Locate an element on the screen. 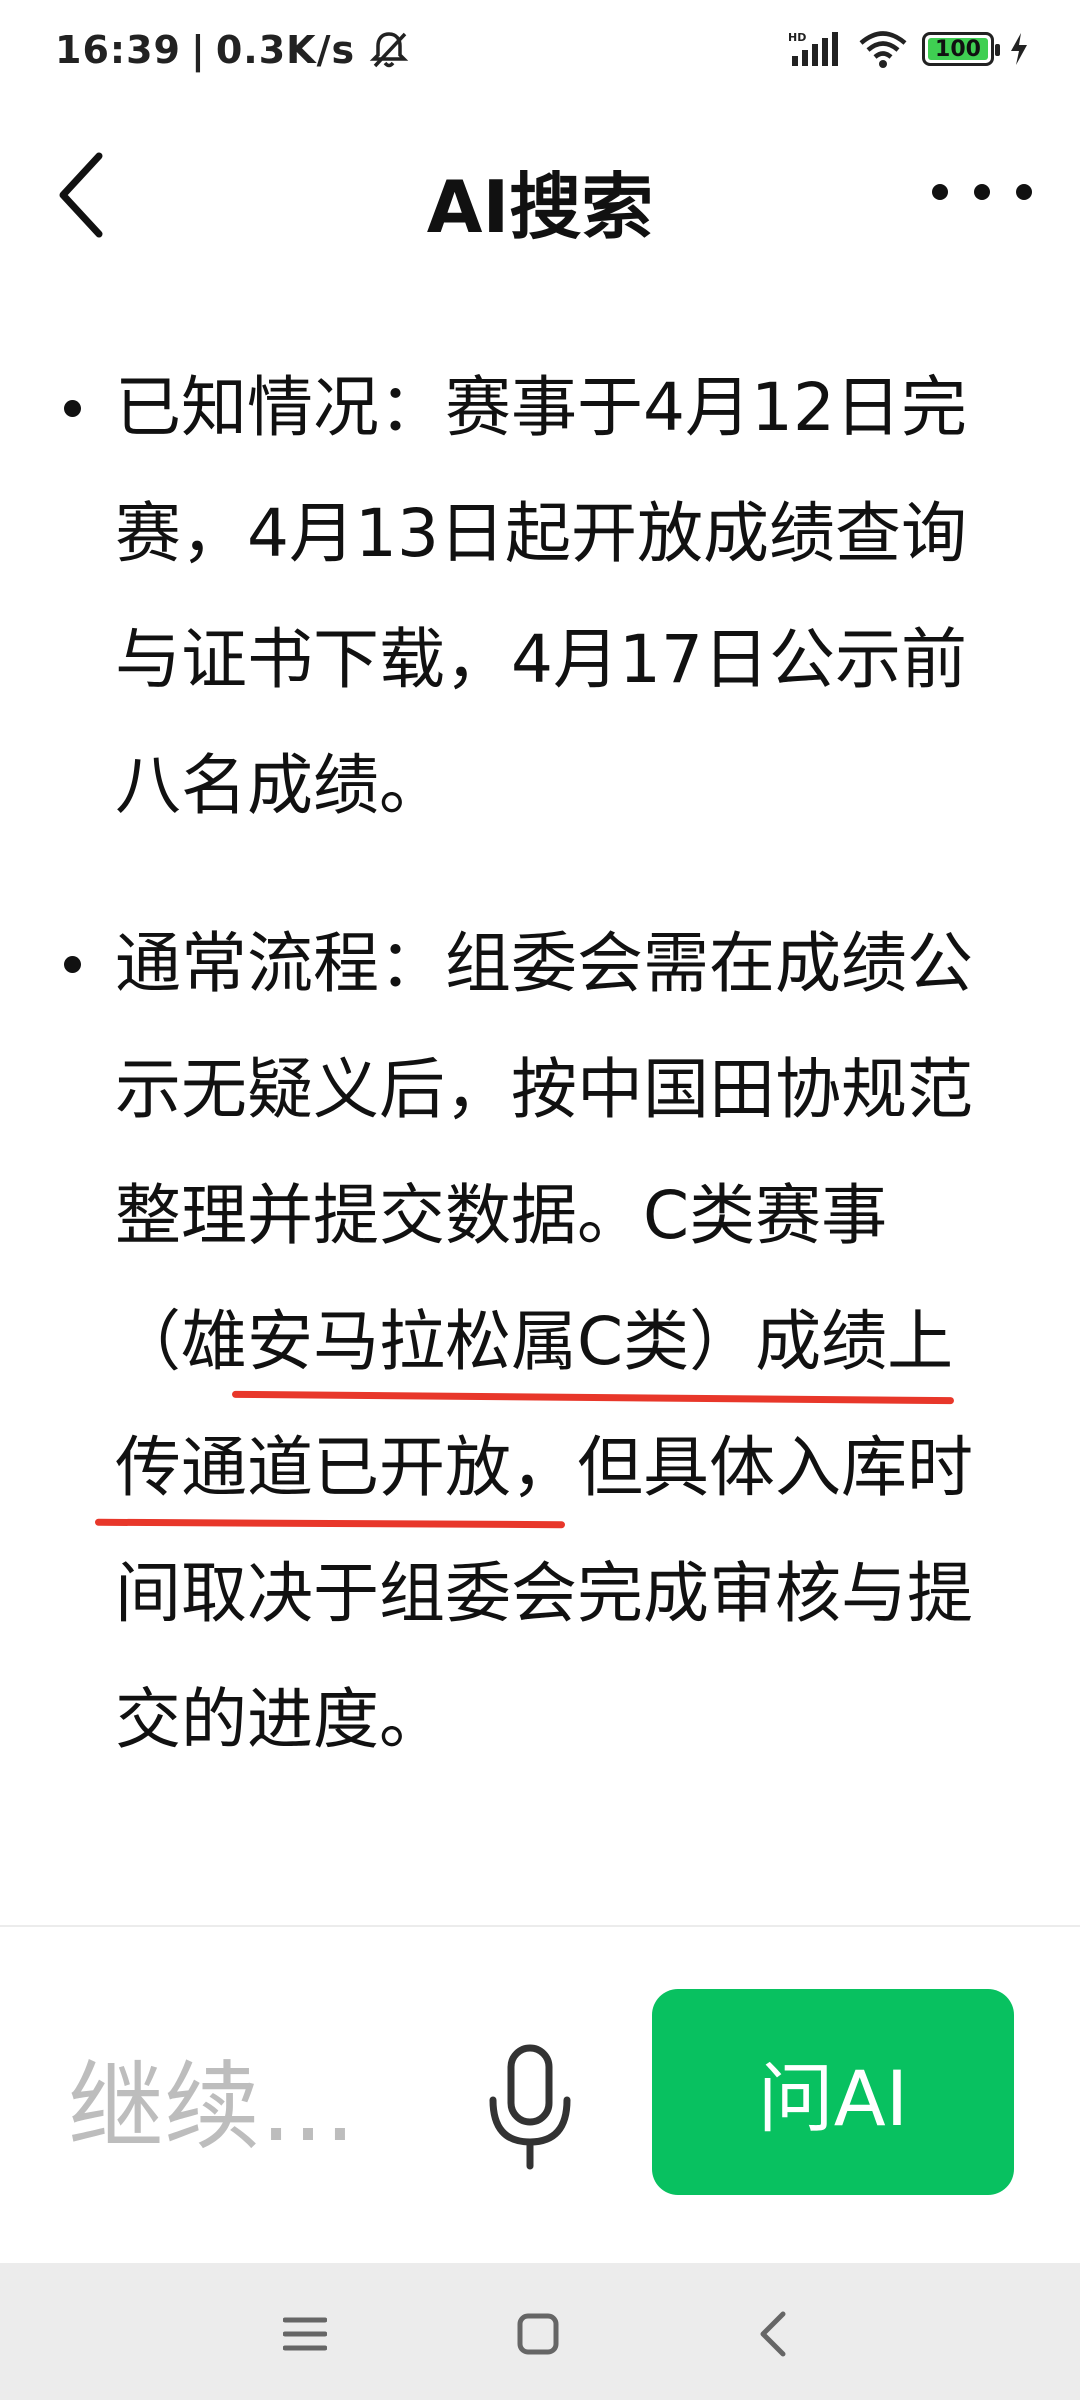  page-title: AI搜索 is located at coordinates (540, 207).